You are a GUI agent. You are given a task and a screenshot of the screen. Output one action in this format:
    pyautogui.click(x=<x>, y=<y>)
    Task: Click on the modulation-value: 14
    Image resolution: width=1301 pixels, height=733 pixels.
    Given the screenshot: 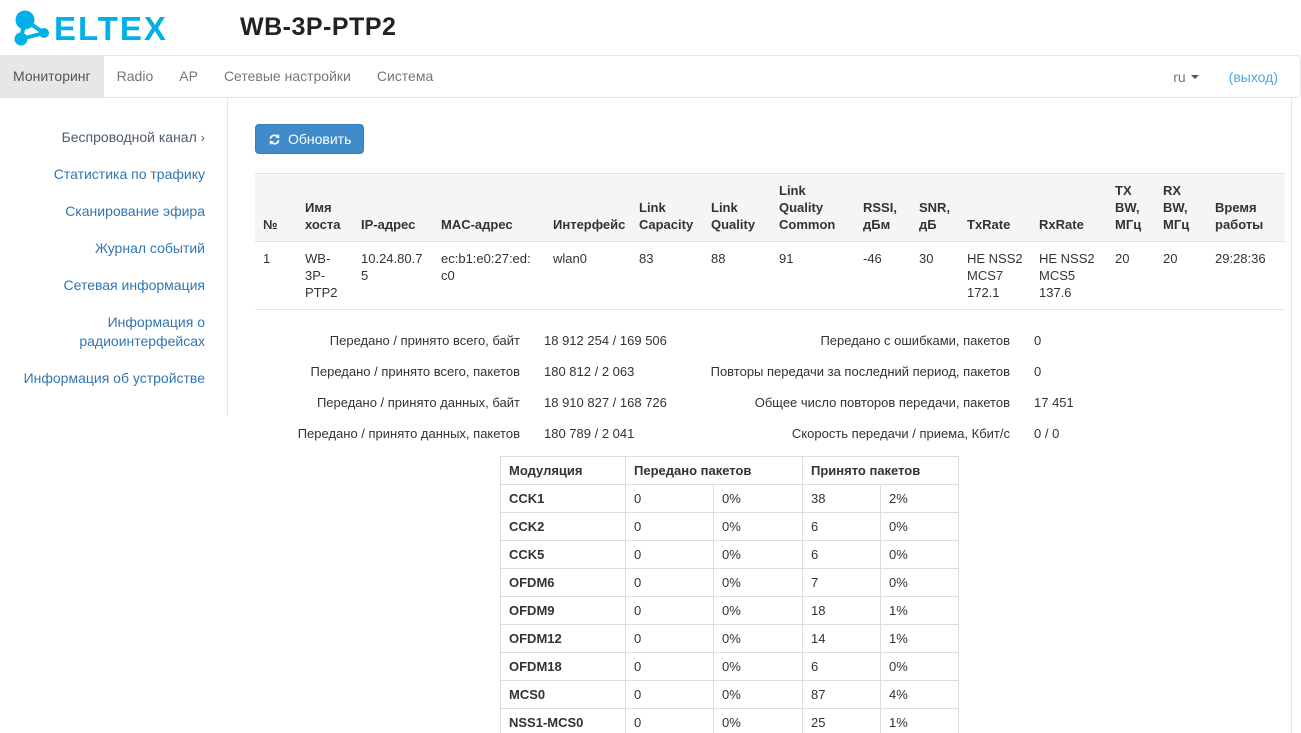 What is the action you would take?
    pyautogui.click(x=841, y=638)
    